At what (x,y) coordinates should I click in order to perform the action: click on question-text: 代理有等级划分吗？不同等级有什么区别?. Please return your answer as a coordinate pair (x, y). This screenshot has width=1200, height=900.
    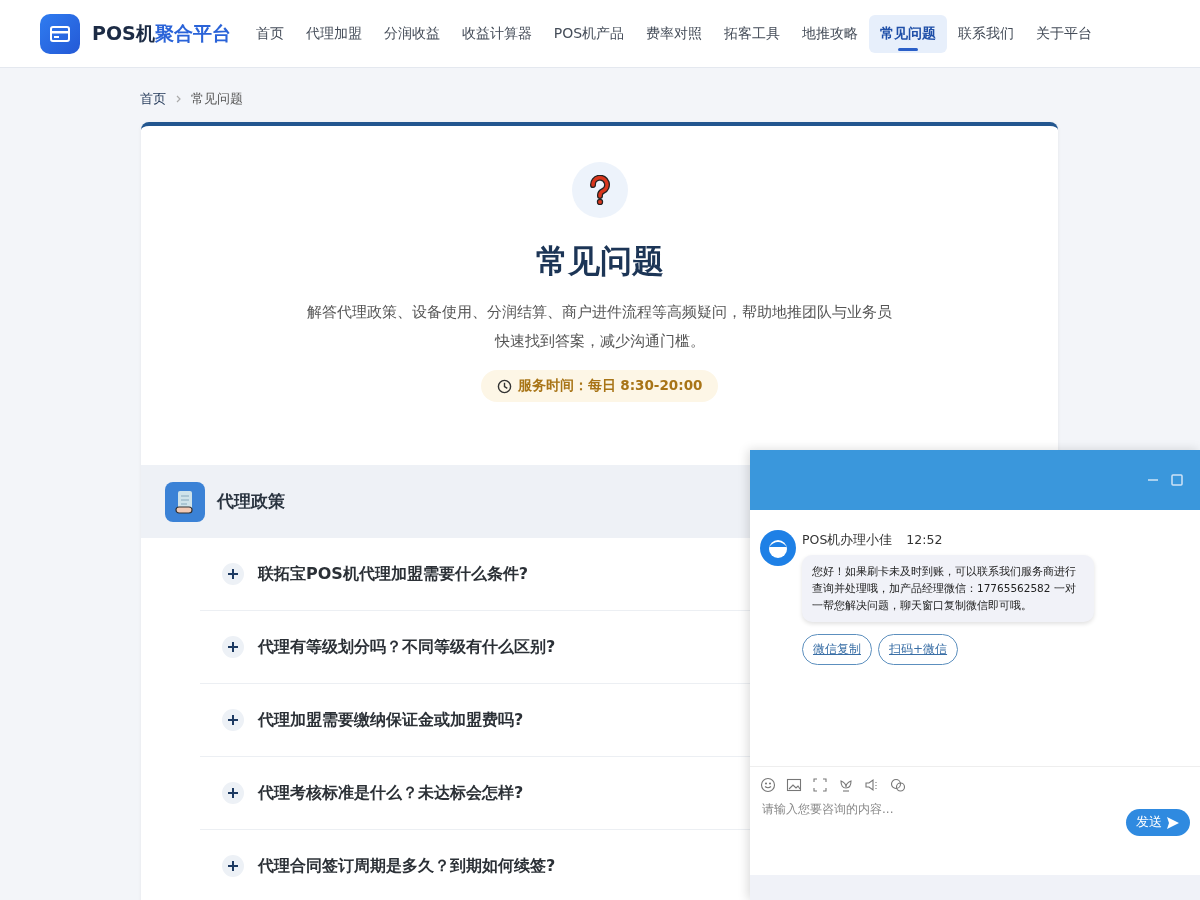
    Looking at the image, I should click on (407, 647).